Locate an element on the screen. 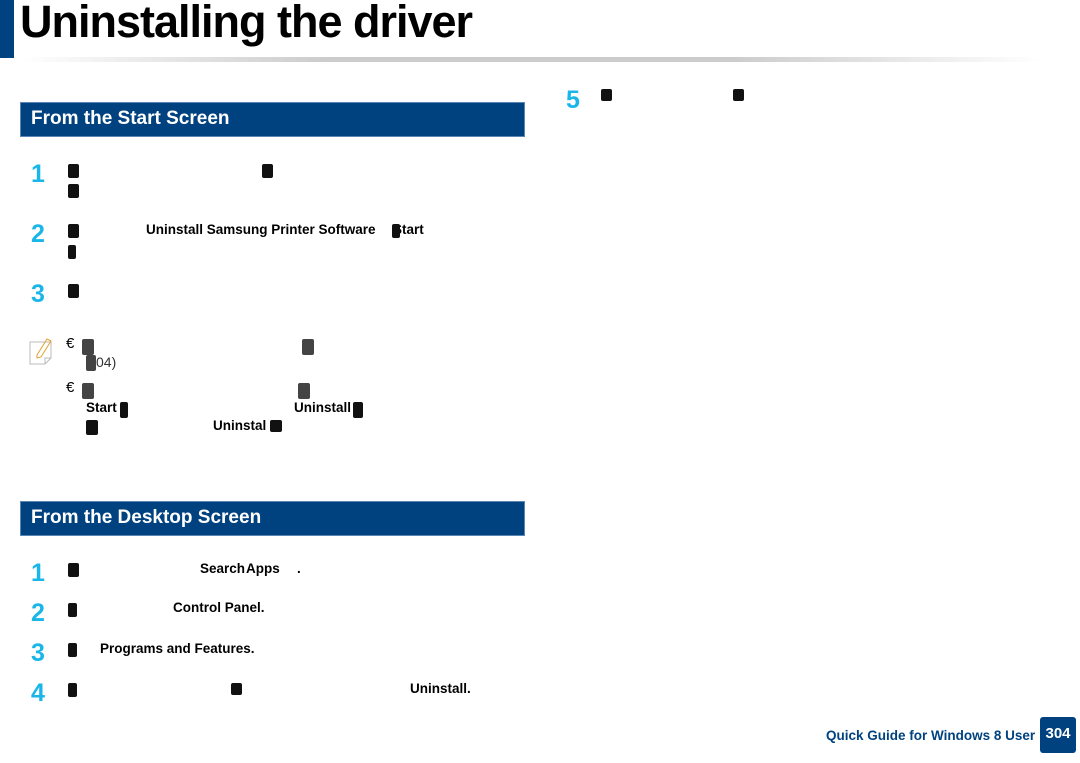 Image resolution: width=1080 pixels, height=763 pixels. bold-term: Uninstall Samsung Printer Software is located at coordinates (261, 229).